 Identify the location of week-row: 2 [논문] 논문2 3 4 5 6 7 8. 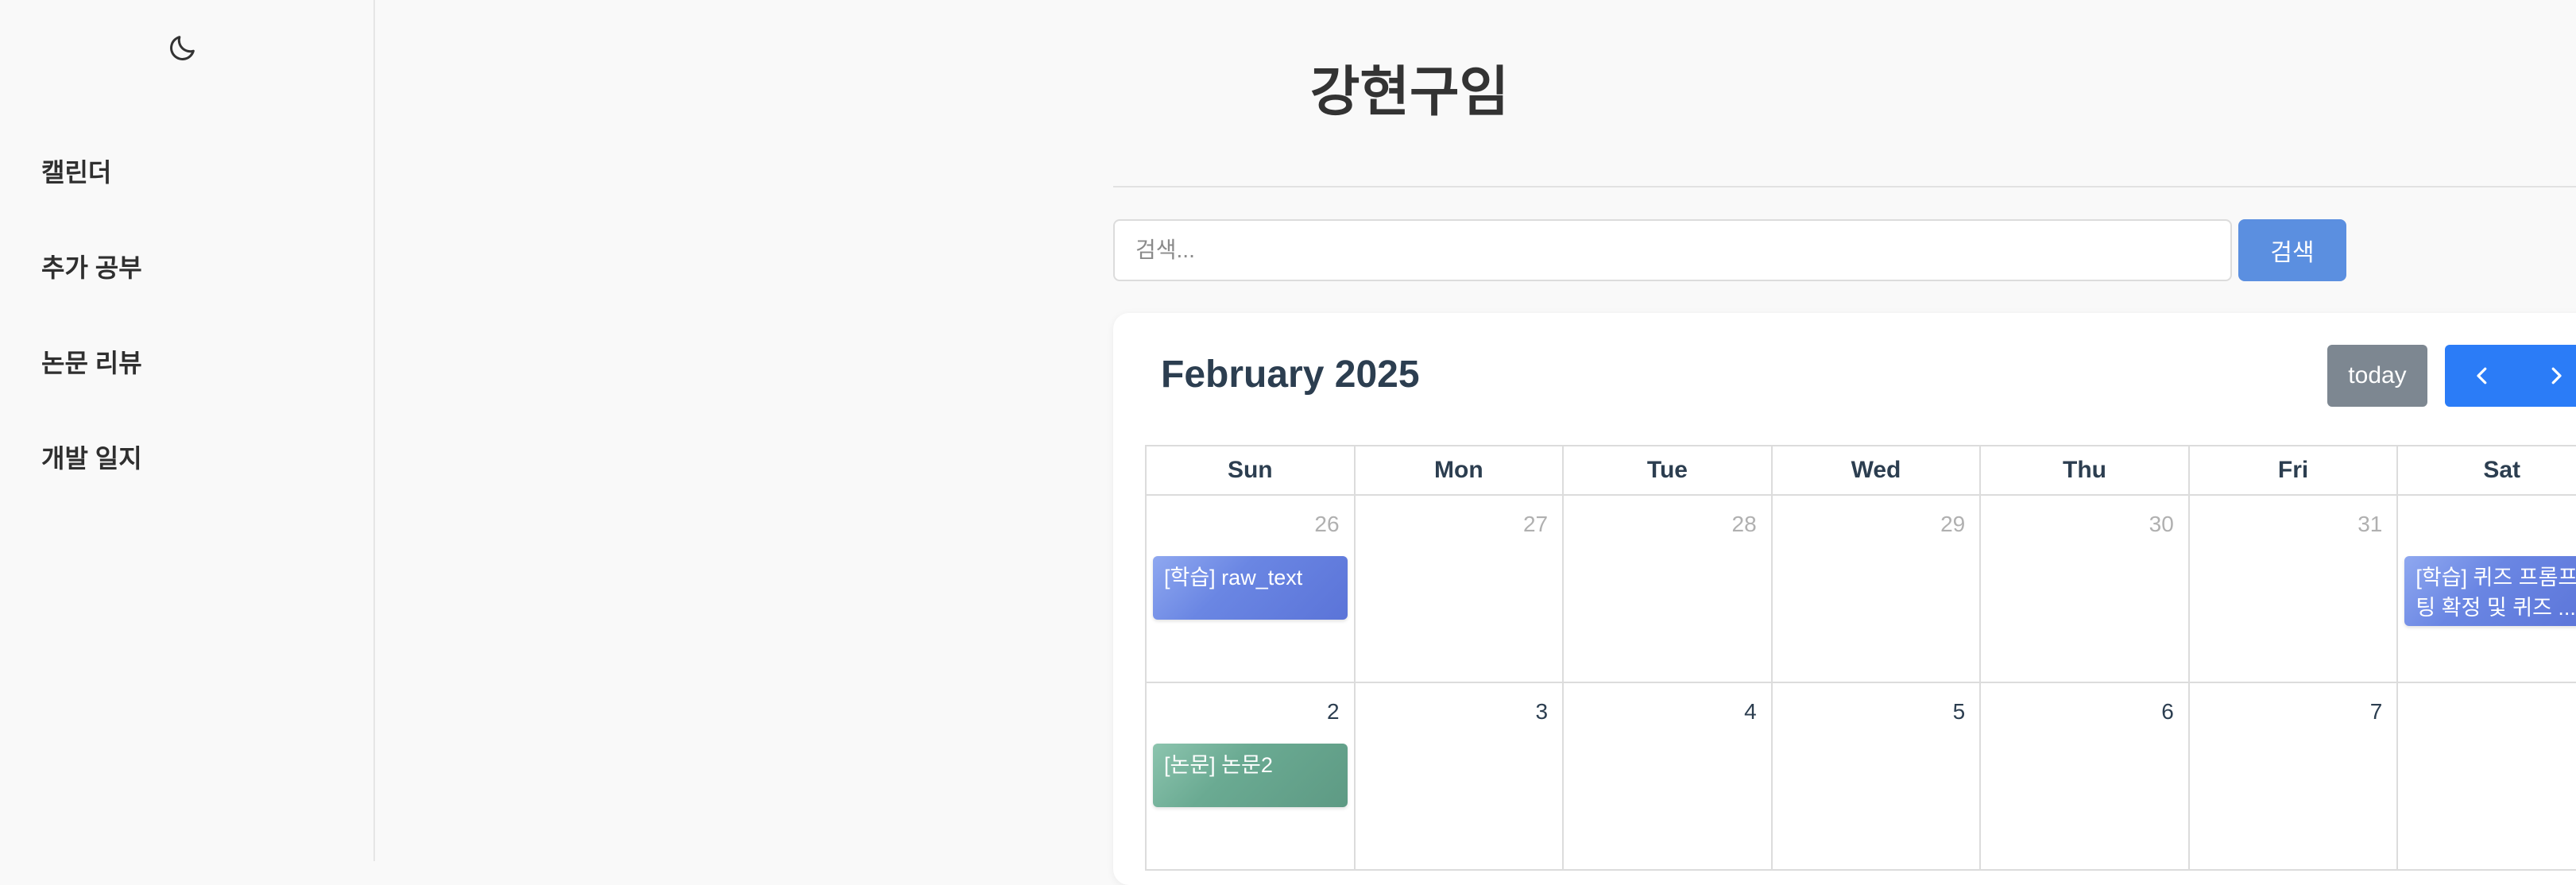
(1860, 776).